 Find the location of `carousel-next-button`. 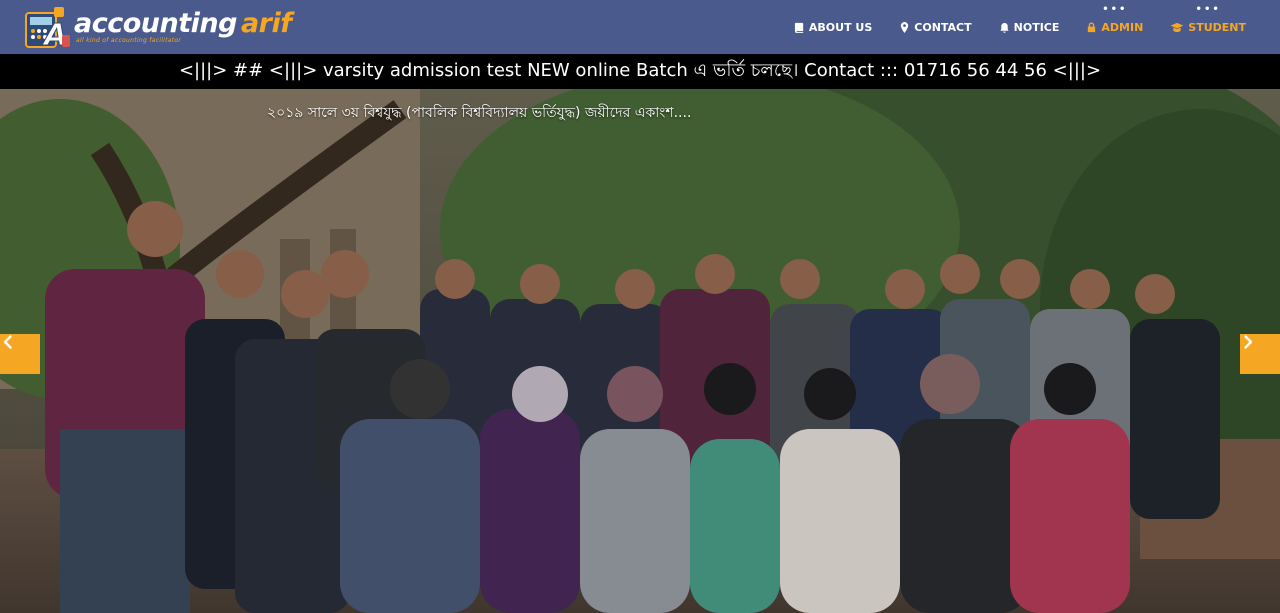

carousel-next-button is located at coordinates (1260, 354).